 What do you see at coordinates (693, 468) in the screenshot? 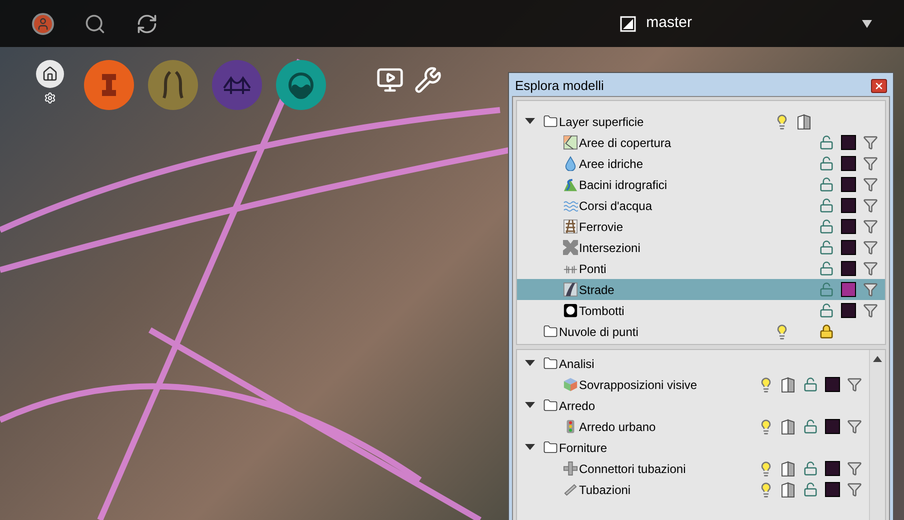
I see `tree-item: Connettori tubazioni` at bounding box center [693, 468].